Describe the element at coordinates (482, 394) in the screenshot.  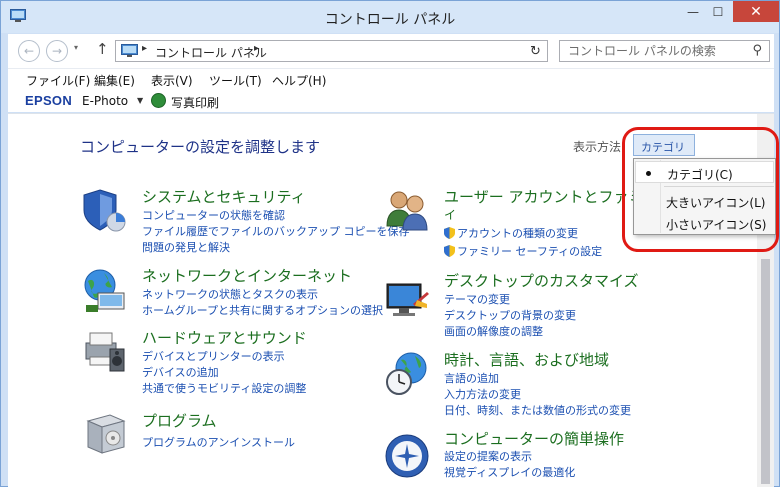
I see `link-input-method: 入力方法の変更` at that location.